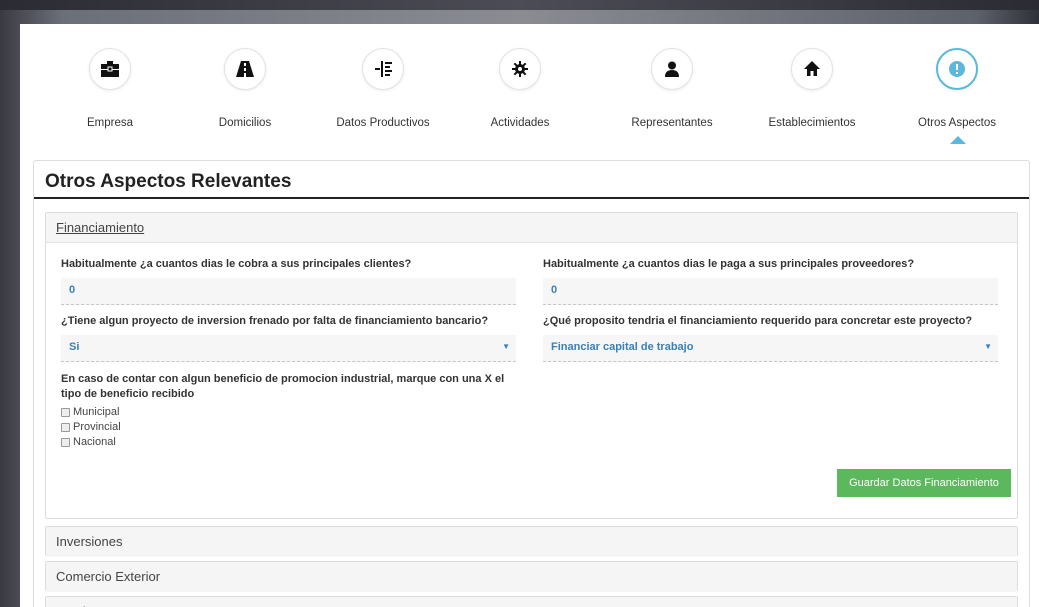 The width and height of the screenshot is (1039, 607). I want to click on step-label: Actividades, so click(520, 123).